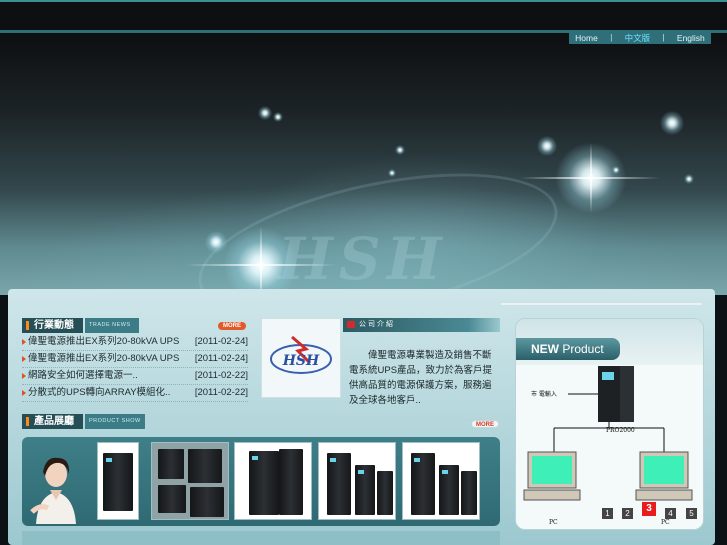 This screenshot has width=727, height=545. Describe the element at coordinates (581, 349) in the screenshot. I see `new-product-title-rest: Product` at that location.